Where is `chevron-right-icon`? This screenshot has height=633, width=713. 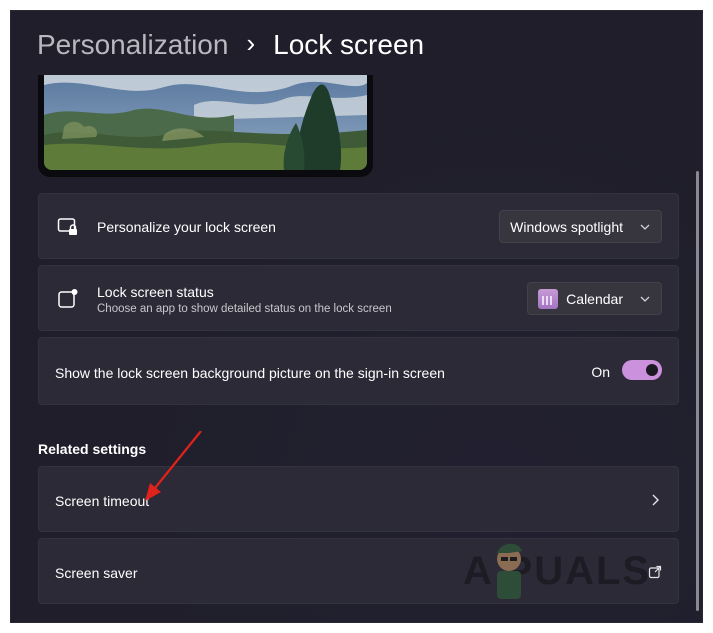 chevron-right-icon is located at coordinates (655, 500).